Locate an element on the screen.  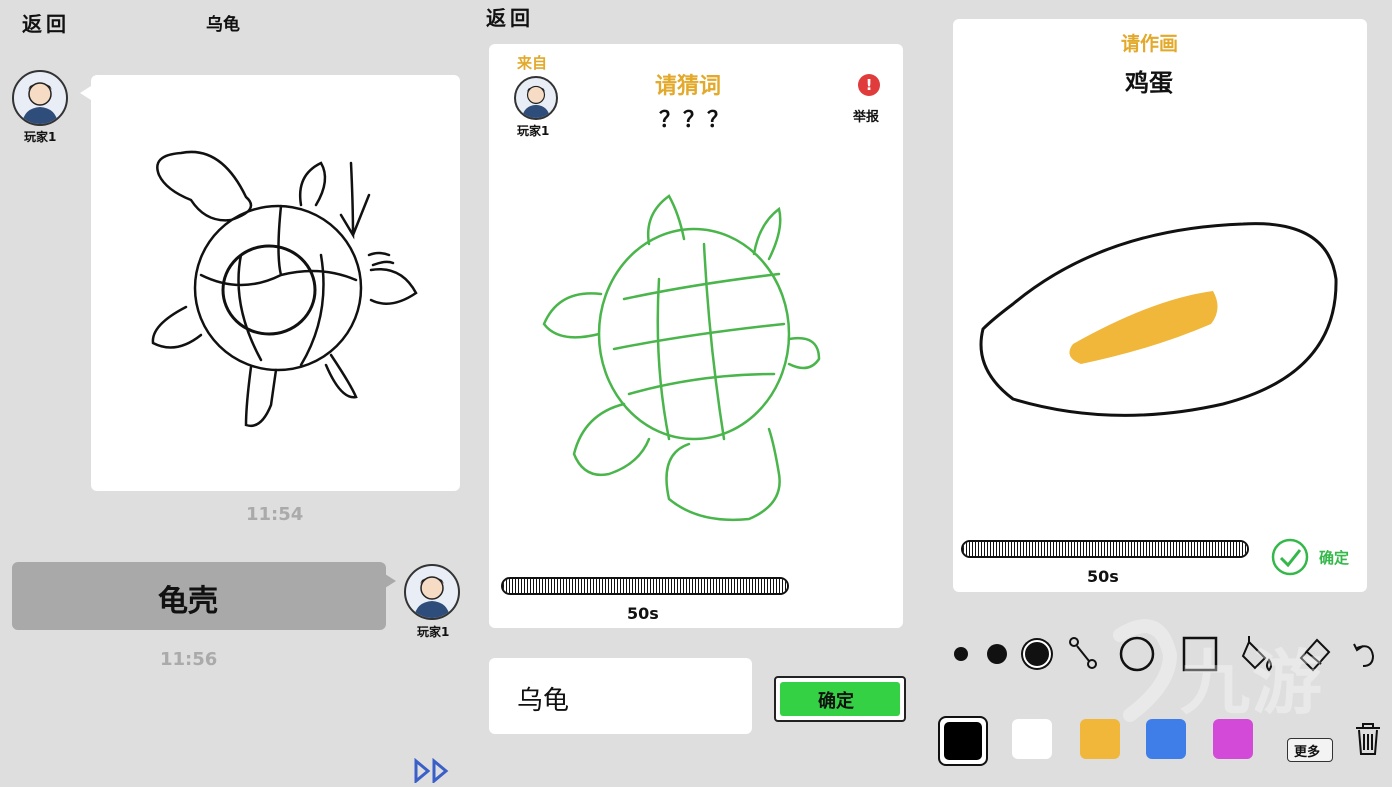
message-timestamp: 11:54 is located at coordinates (275, 514).